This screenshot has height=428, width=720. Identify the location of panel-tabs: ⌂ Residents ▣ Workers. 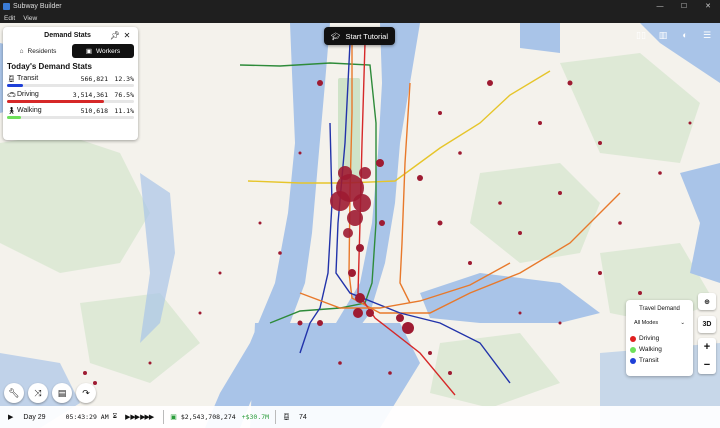
(70, 51).